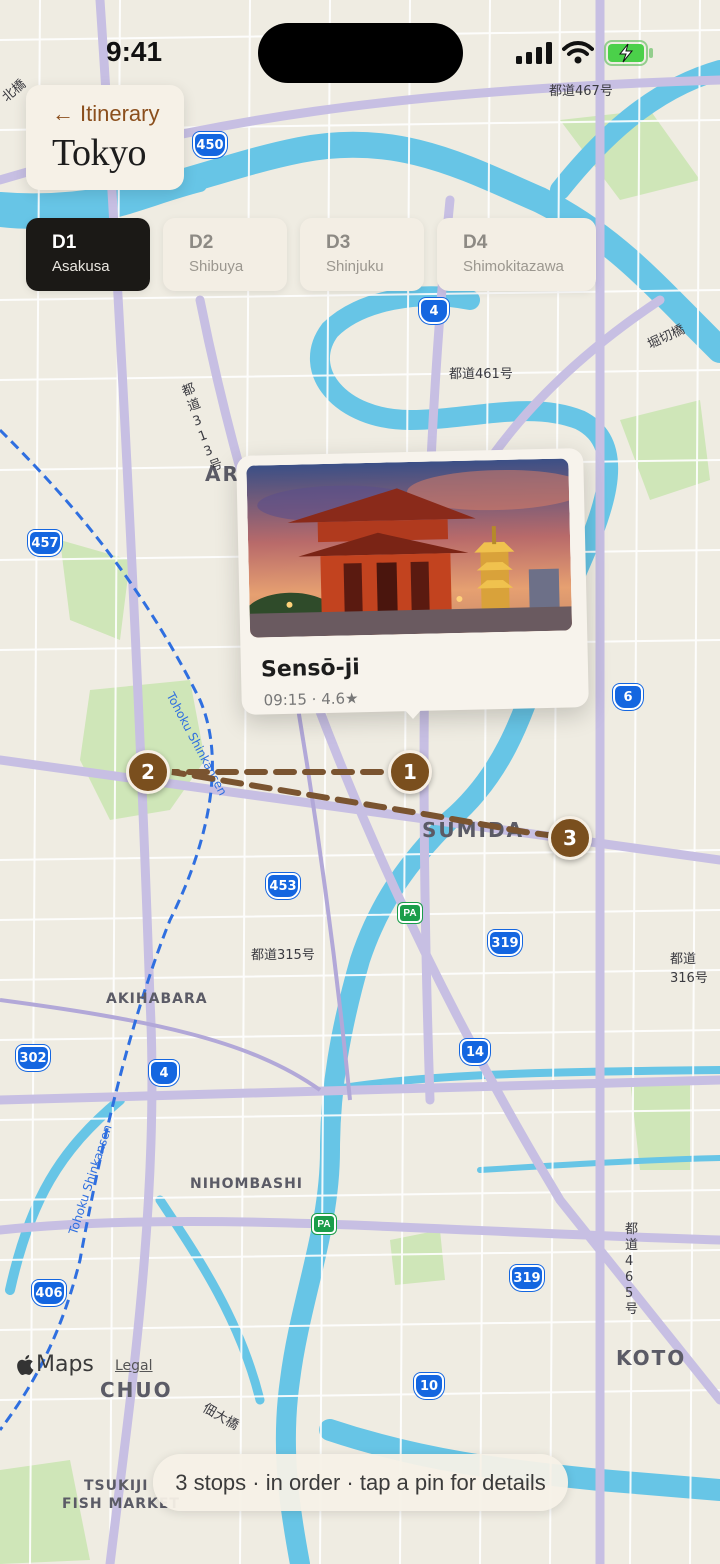  I want to click on back-label: Itinerary, so click(120, 113).